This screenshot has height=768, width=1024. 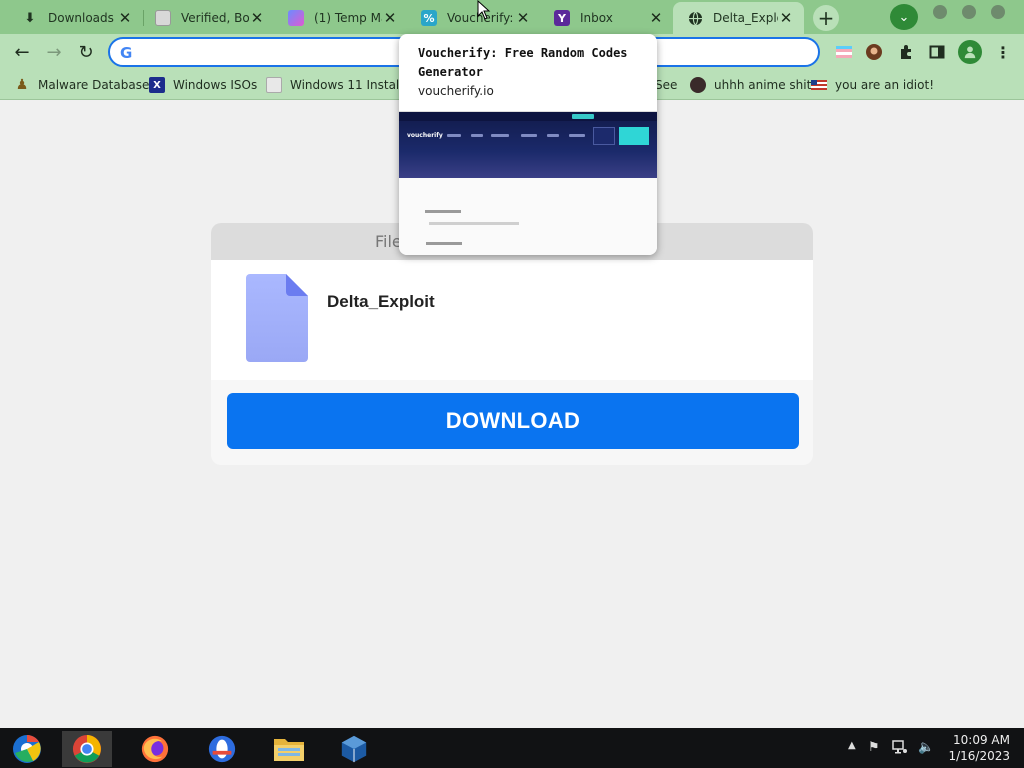 I want to click on bookmark-malware-database: ♟ Malware Database, so click(x=82, y=85).